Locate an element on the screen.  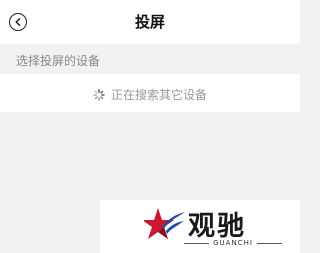
brand-name-en-row: GUANCHI is located at coordinates (233, 243).